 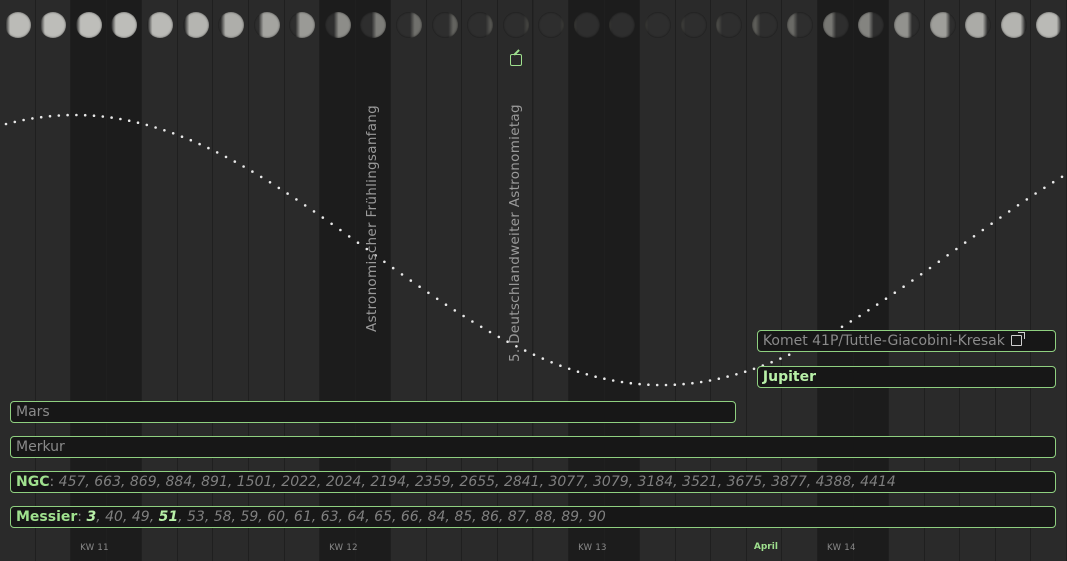 What do you see at coordinates (196, 517) in the screenshot?
I see `messier-item: 53` at bounding box center [196, 517].